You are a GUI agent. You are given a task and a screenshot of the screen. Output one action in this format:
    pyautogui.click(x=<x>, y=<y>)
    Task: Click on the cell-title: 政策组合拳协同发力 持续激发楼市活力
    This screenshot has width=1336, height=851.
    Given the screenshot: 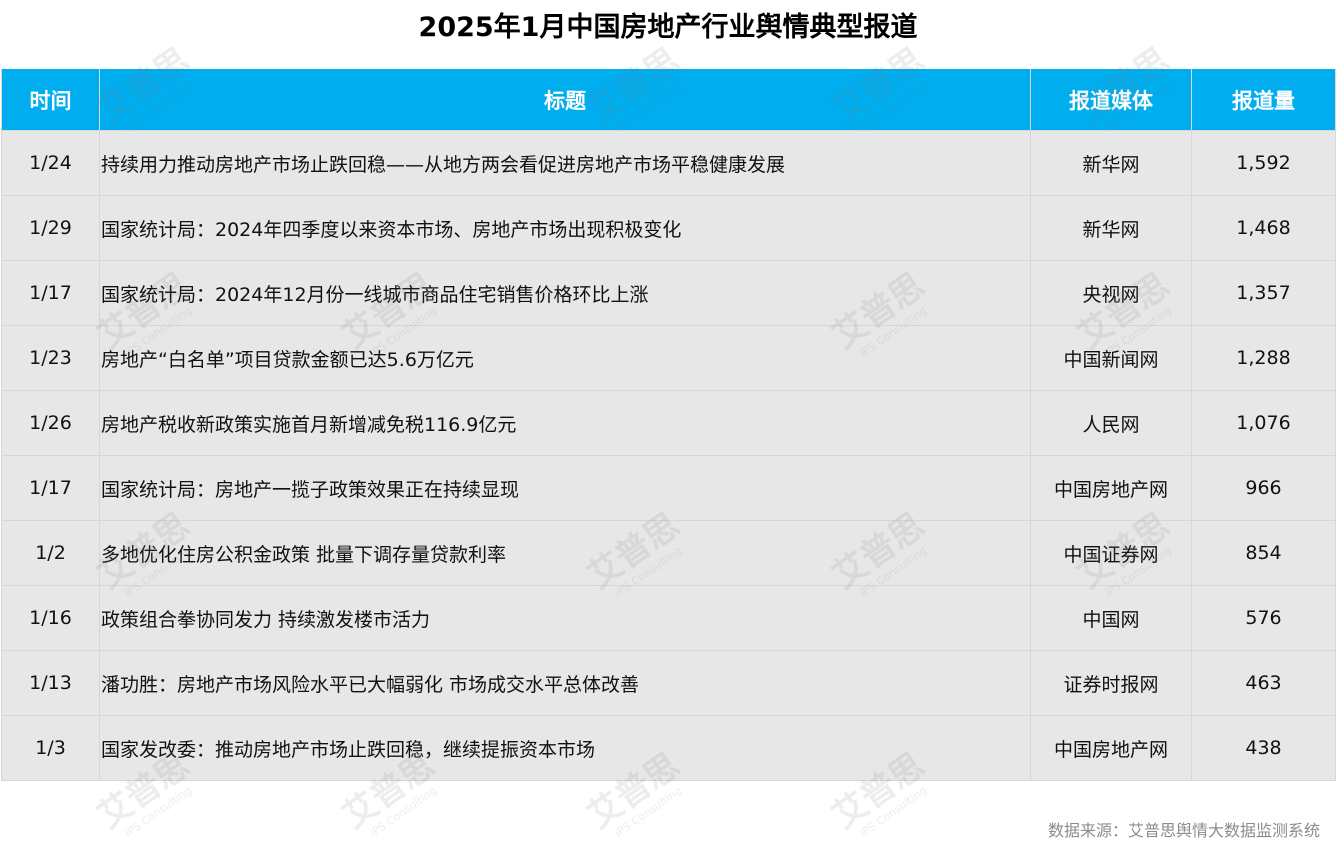 What is the action you would take?
    pyautogui.click(x=565, y=618)
    